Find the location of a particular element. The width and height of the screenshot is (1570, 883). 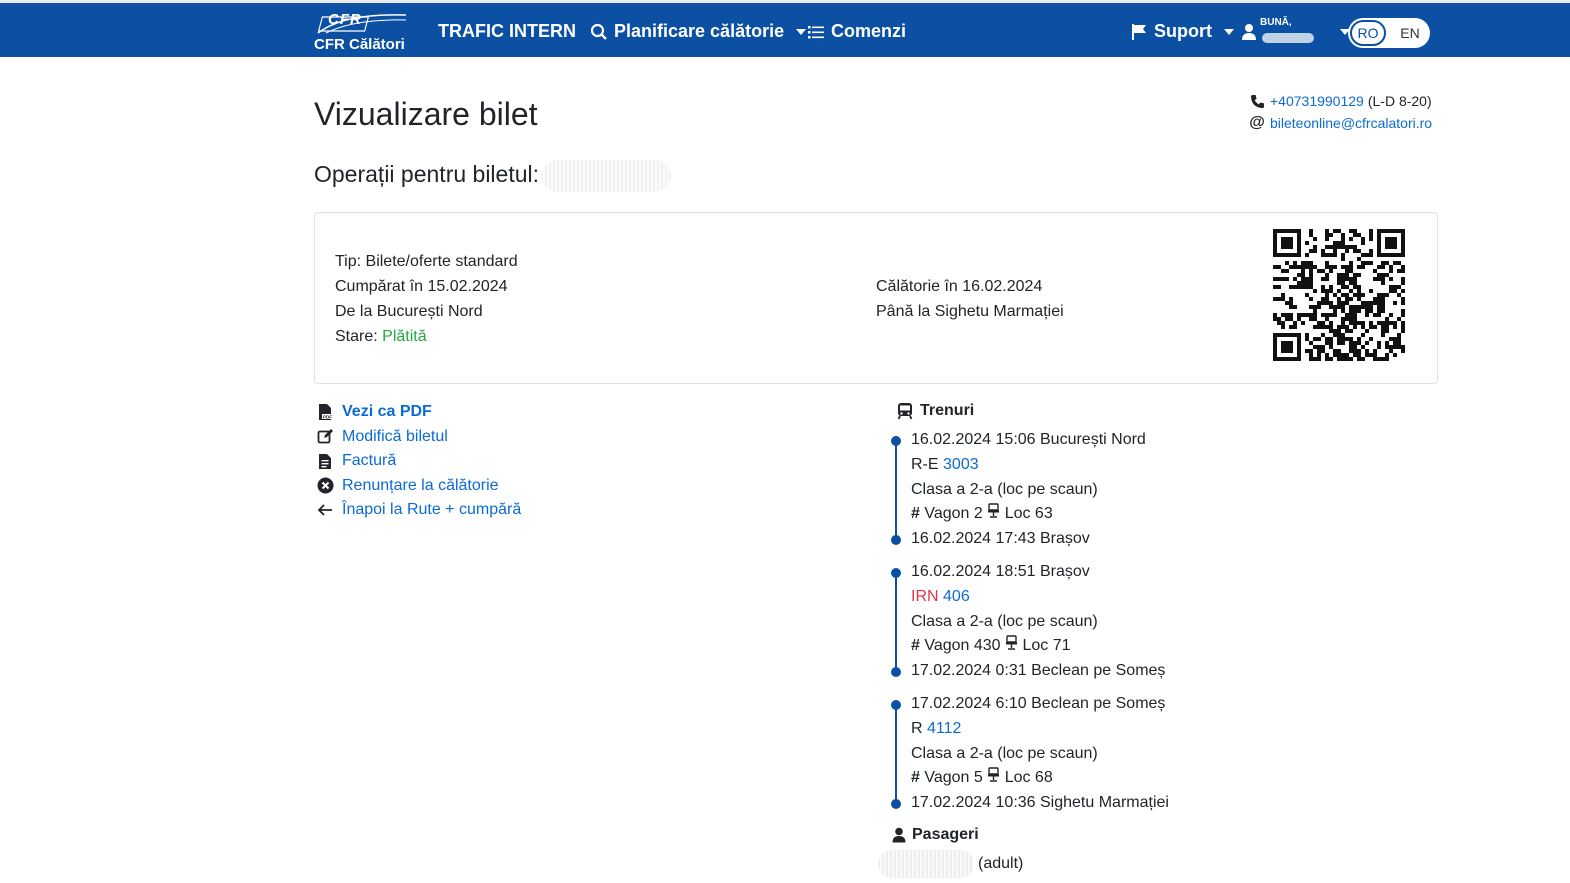

user-greeting: BUNĂ, is located at coordinates (1276, 22).